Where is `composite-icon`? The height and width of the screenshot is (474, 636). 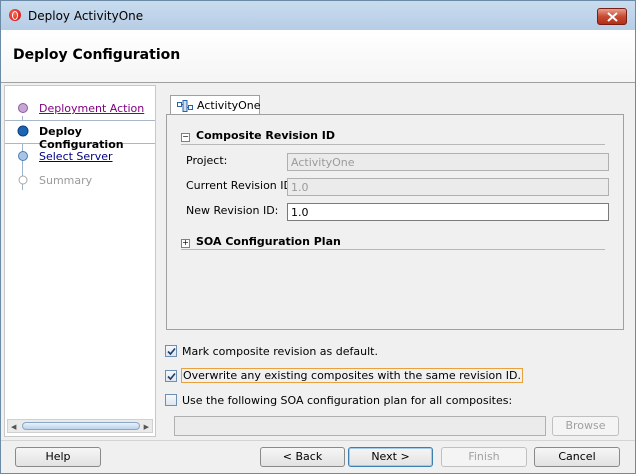
composite-icon is located at coordinates (185, 106).